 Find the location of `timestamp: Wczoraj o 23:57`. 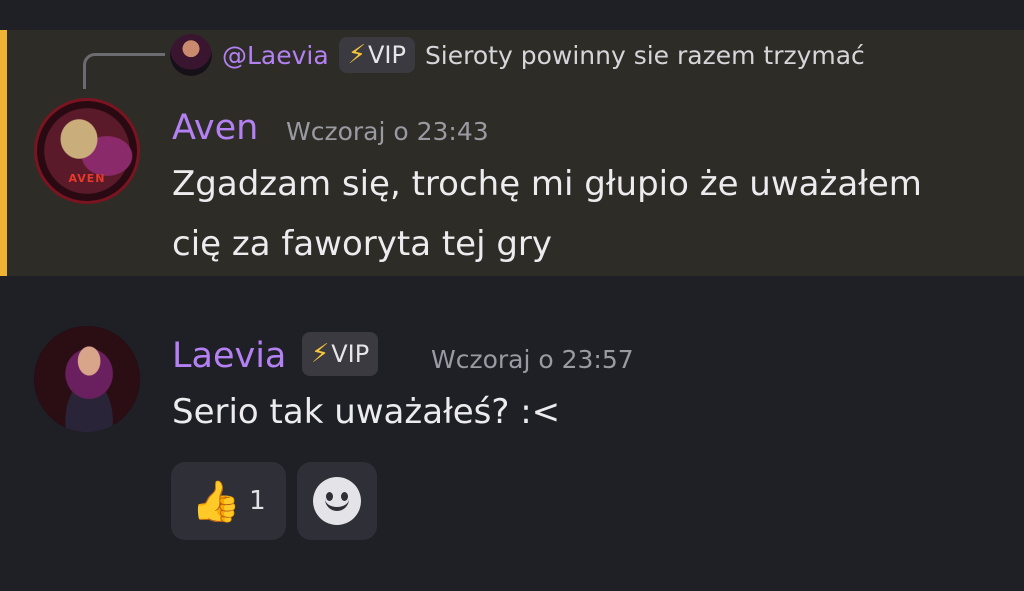

timestamp: Wczoraj o 23:57 is located at coordinates (532, 359).